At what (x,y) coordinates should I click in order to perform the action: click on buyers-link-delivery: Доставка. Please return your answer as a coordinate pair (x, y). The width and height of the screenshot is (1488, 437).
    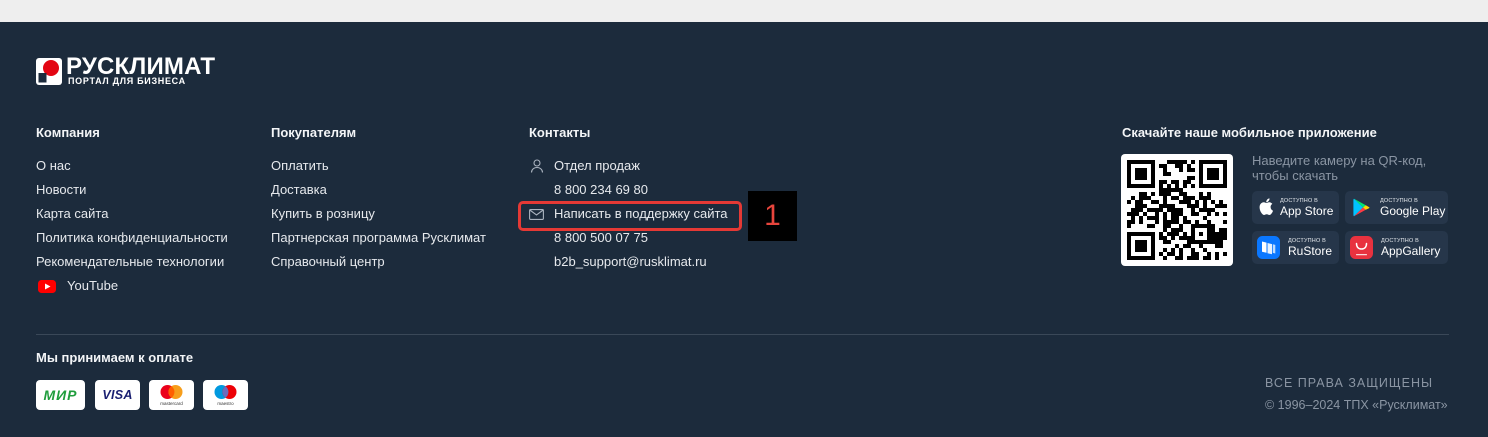
    Looking at the image, I should click on (378, 190).